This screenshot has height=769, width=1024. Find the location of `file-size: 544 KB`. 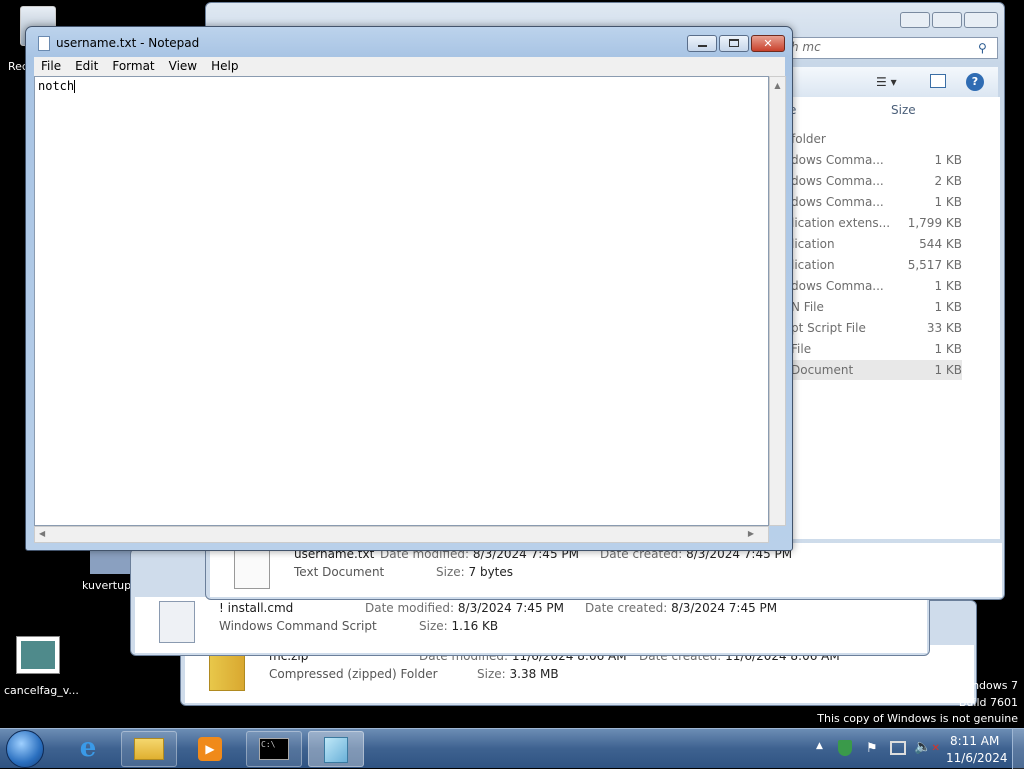

file-size: 544 KB is located at coordinates (940, 244).